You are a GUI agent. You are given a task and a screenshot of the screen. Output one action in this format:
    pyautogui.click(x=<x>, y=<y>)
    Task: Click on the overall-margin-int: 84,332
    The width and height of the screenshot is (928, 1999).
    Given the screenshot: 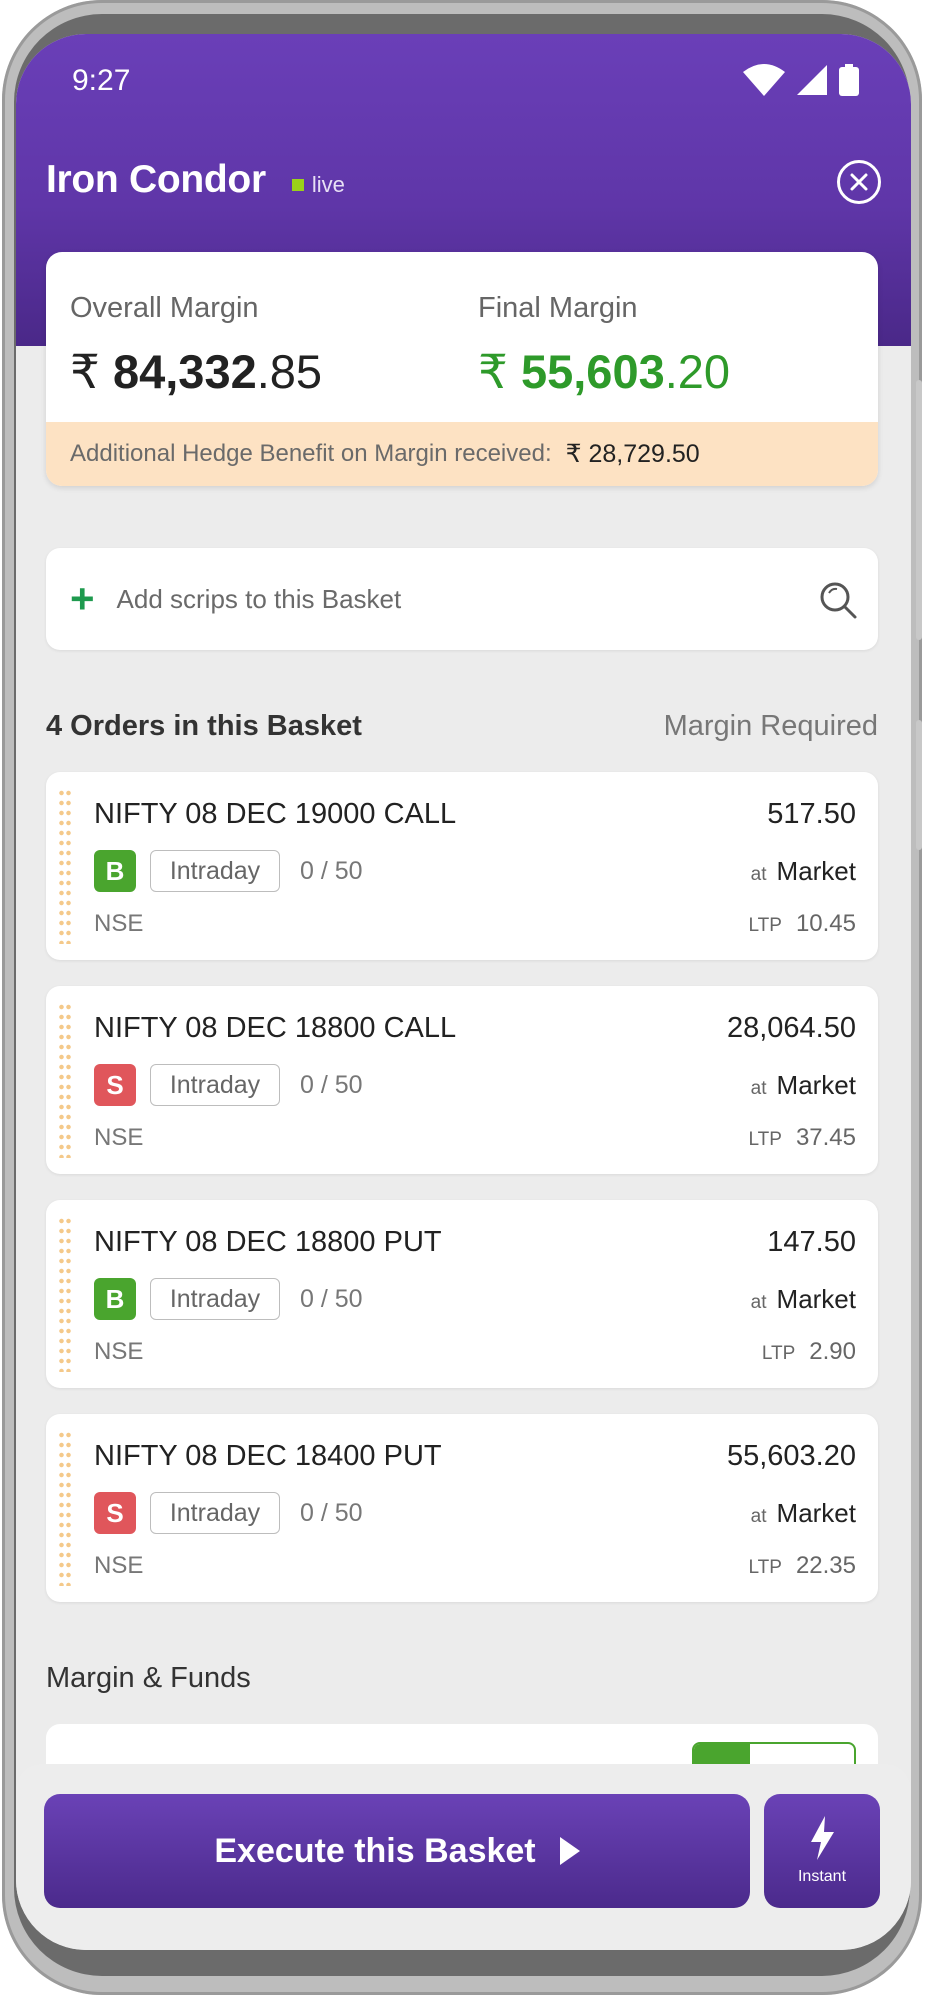 What is the action you would take?
    pyautogui.click(x=184, y=371)
    